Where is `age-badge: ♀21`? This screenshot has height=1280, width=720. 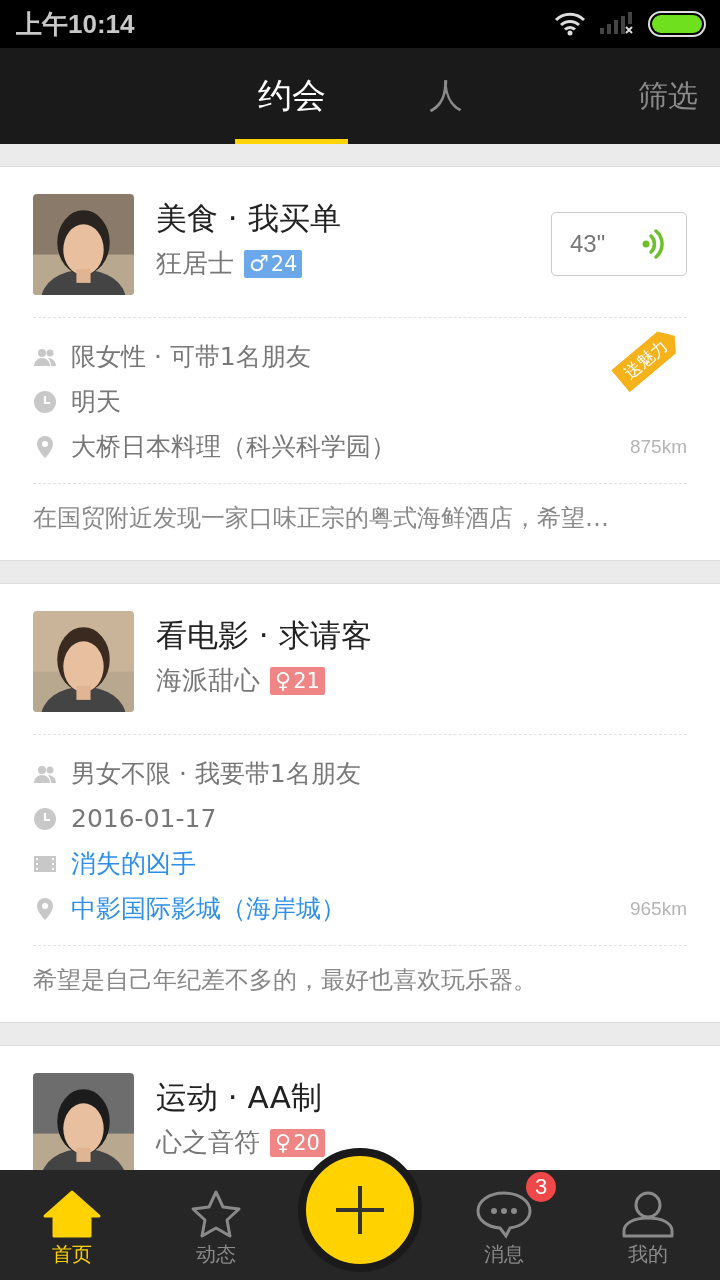
age-badge: ♀21 is located at coordinates (297, 680).